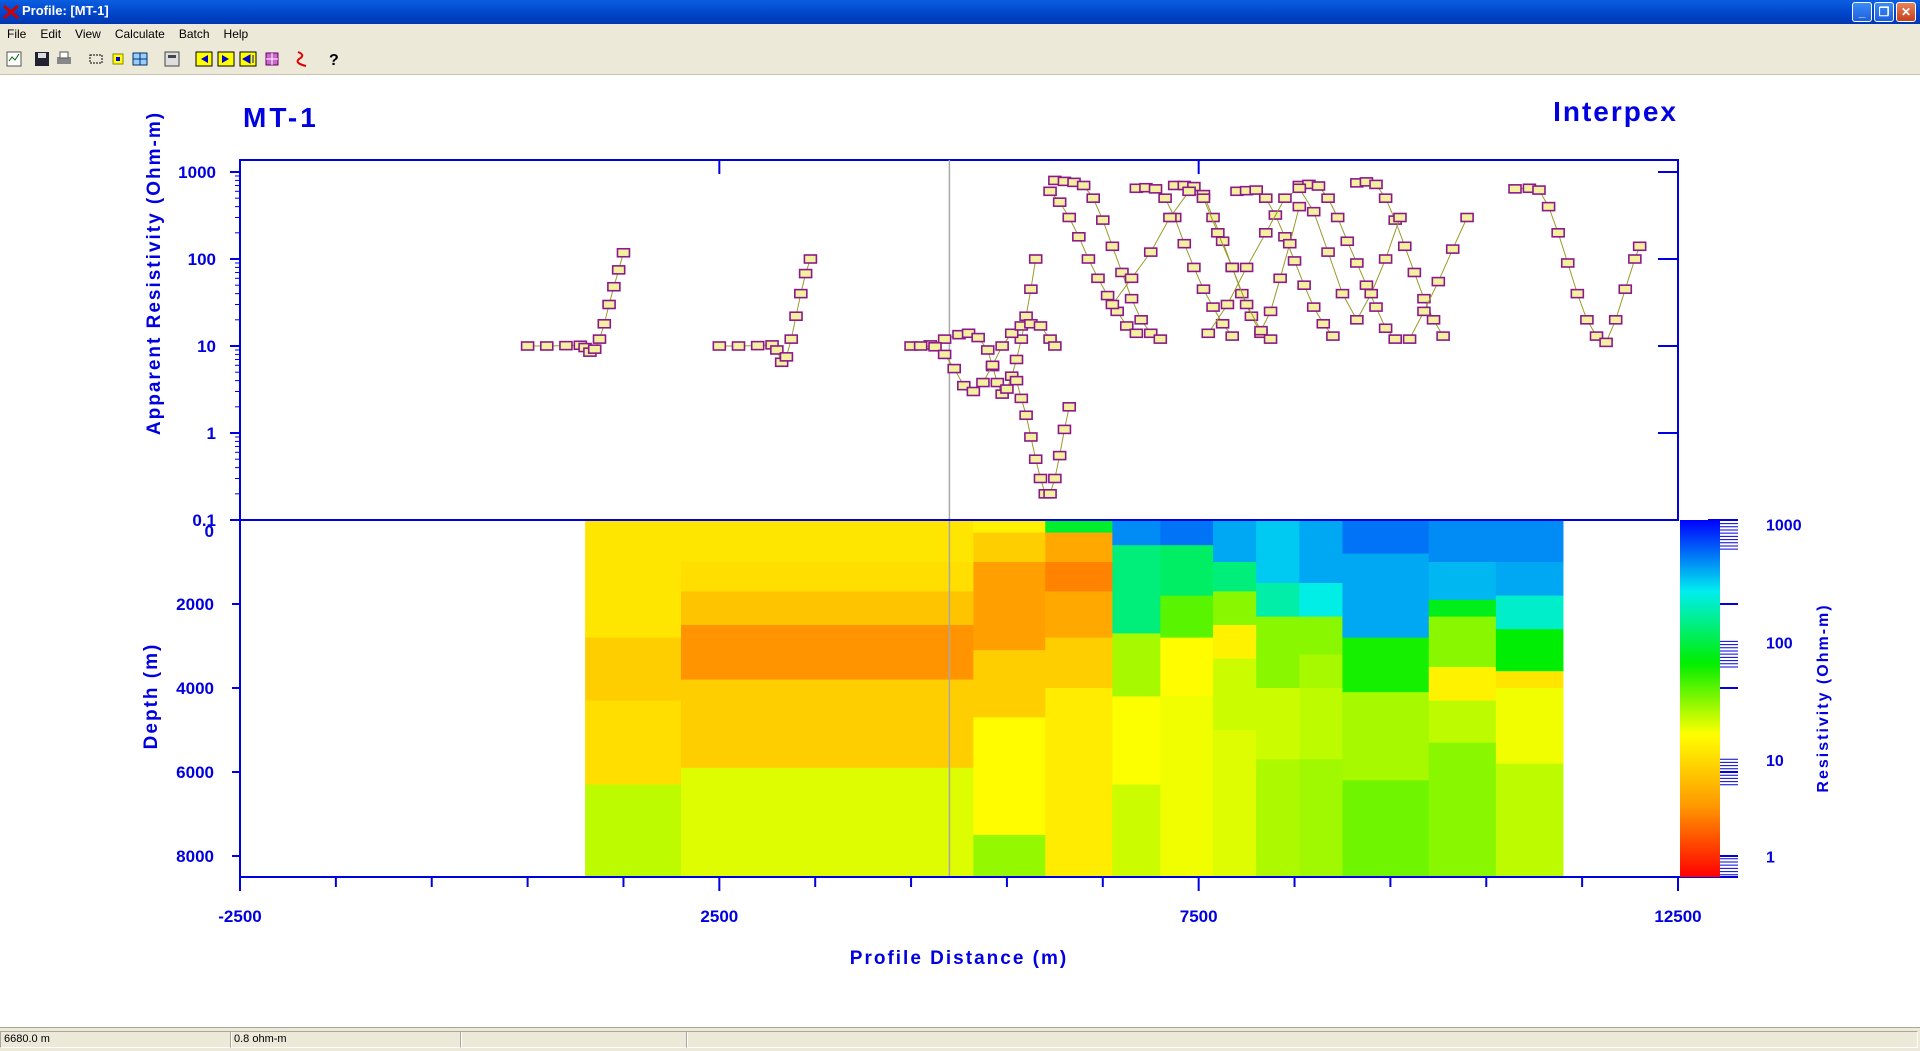  What do you see at coordinates (204, 59) in the screenshot?
I see `first-station-button` at bounding box center [204, 59].